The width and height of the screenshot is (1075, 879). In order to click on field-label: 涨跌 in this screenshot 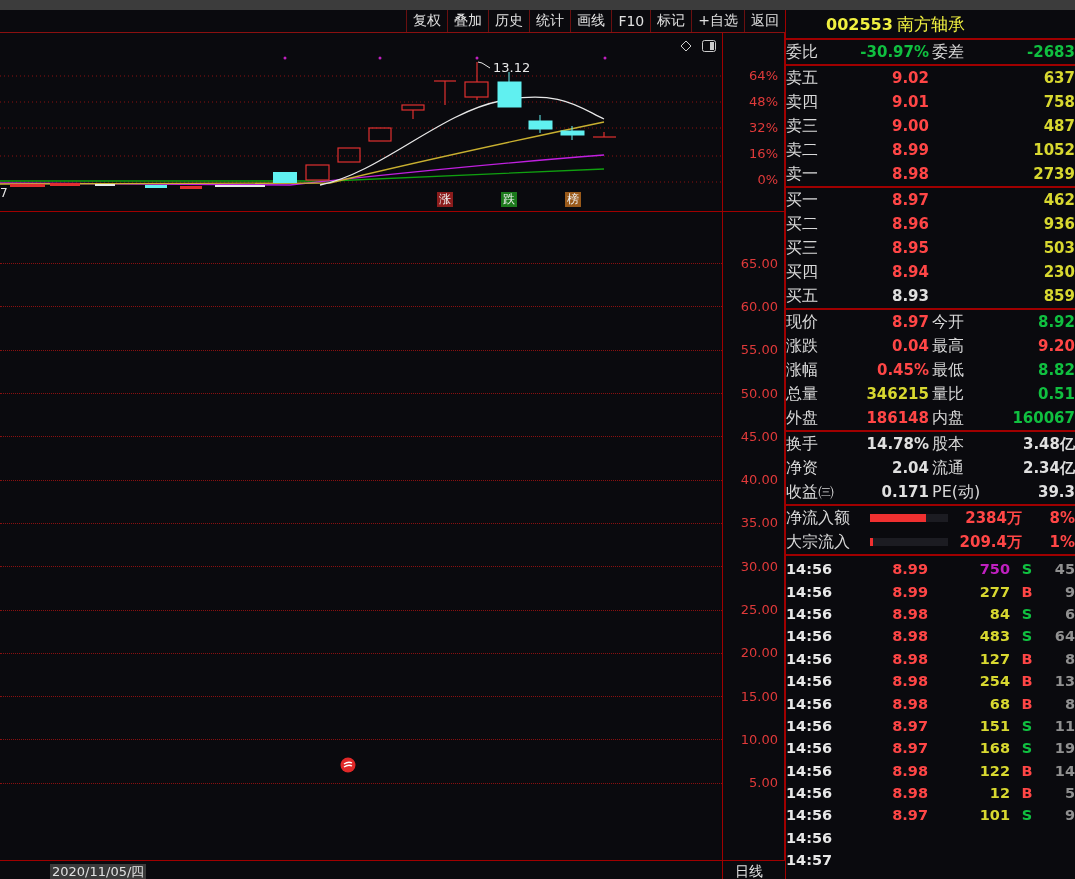, I will do `click(802, 346)`.